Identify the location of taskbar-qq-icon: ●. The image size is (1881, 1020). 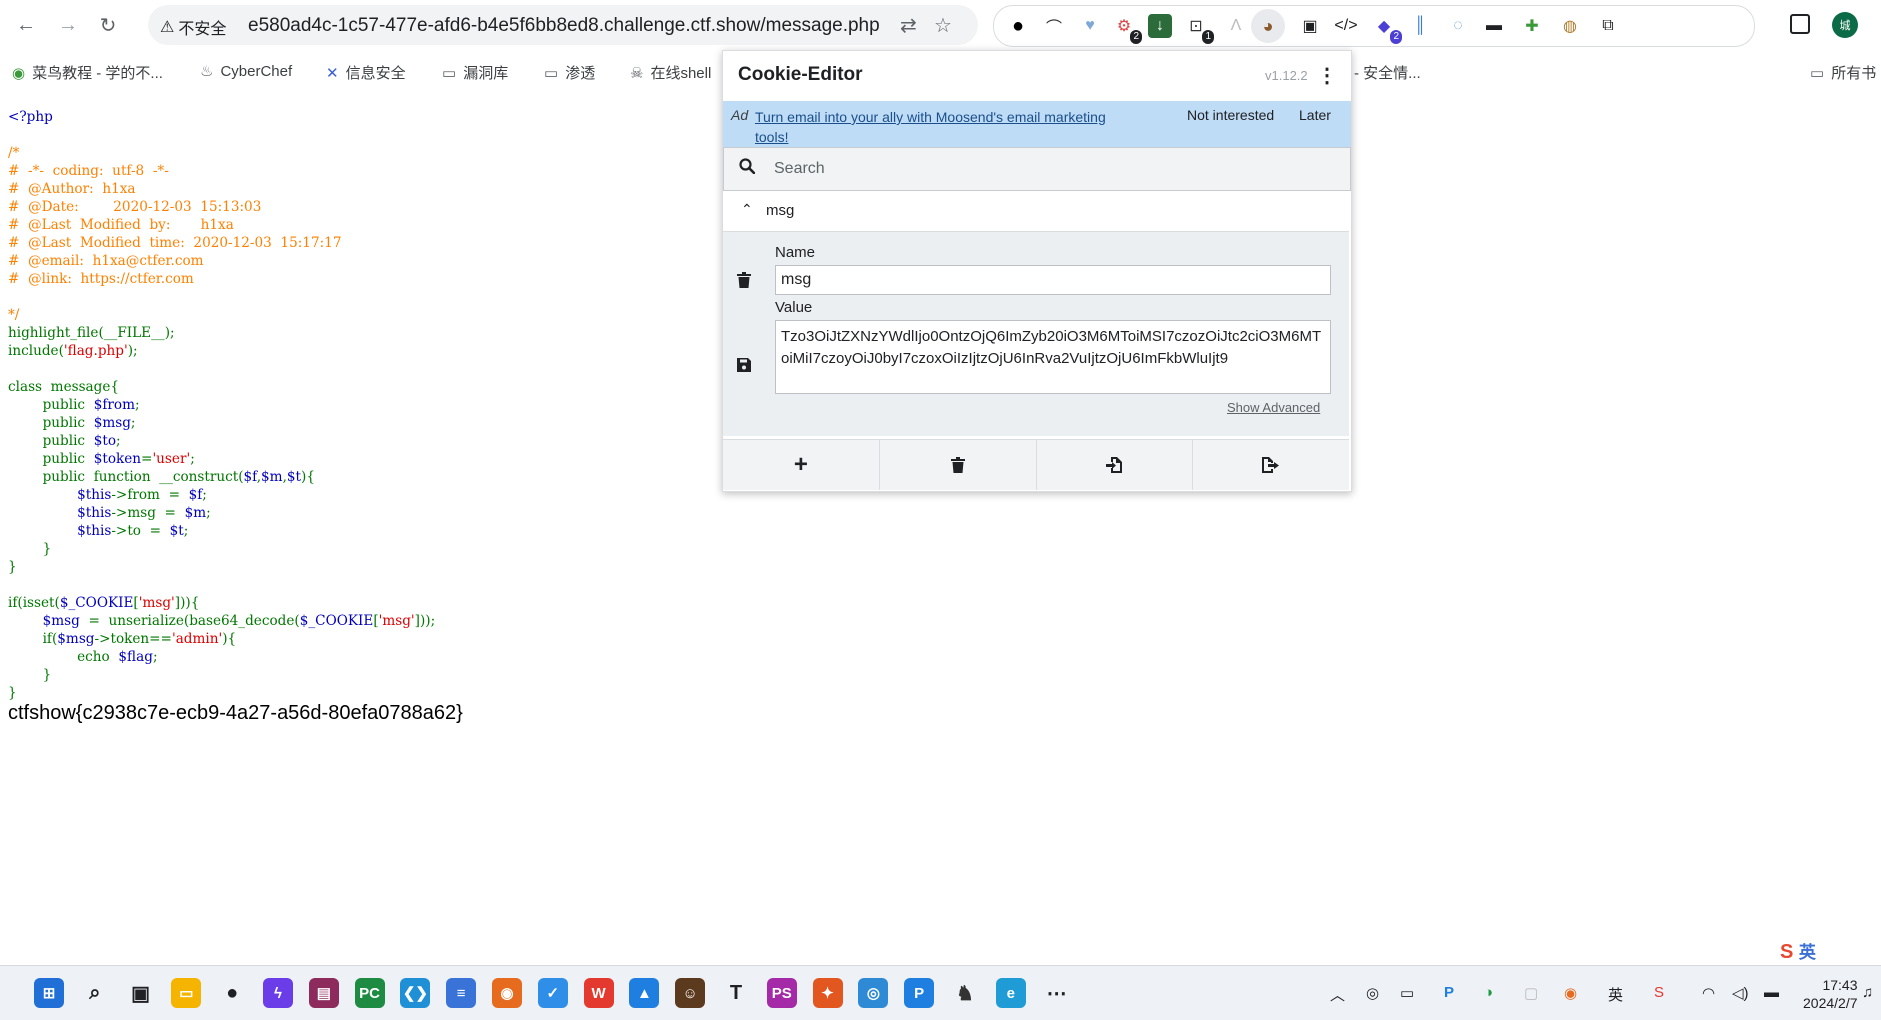
(232, 993).